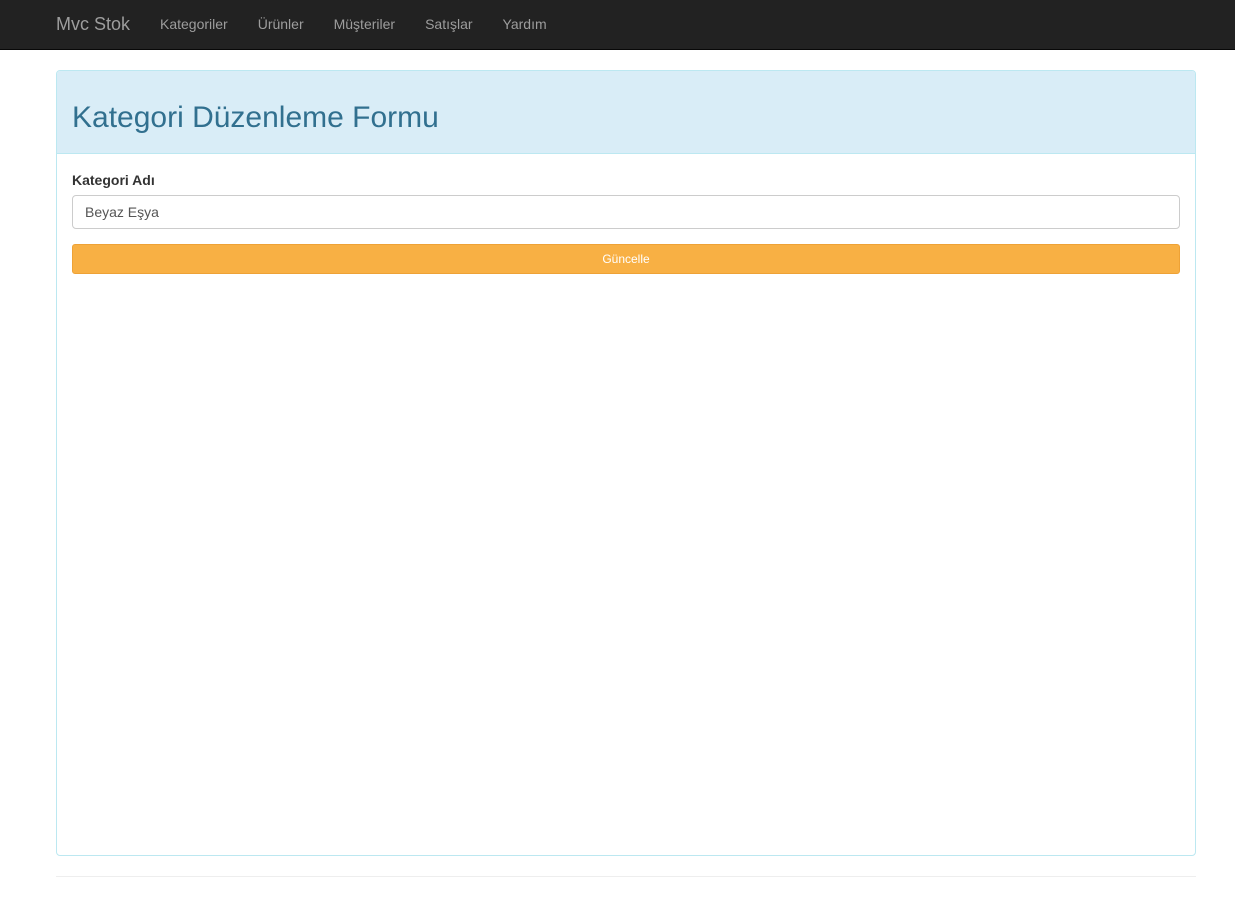  Describe the element at coordinates (626, 876) in the screenshot. I see `footer-divider` at that location.